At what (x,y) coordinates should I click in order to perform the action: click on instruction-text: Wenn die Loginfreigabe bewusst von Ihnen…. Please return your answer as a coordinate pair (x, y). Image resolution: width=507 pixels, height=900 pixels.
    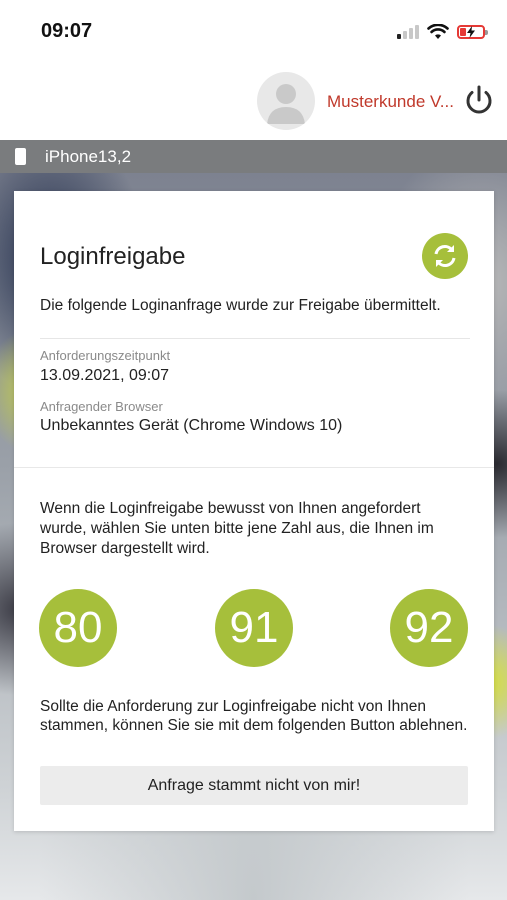
    Looking at the image, I should click on (237, 528).